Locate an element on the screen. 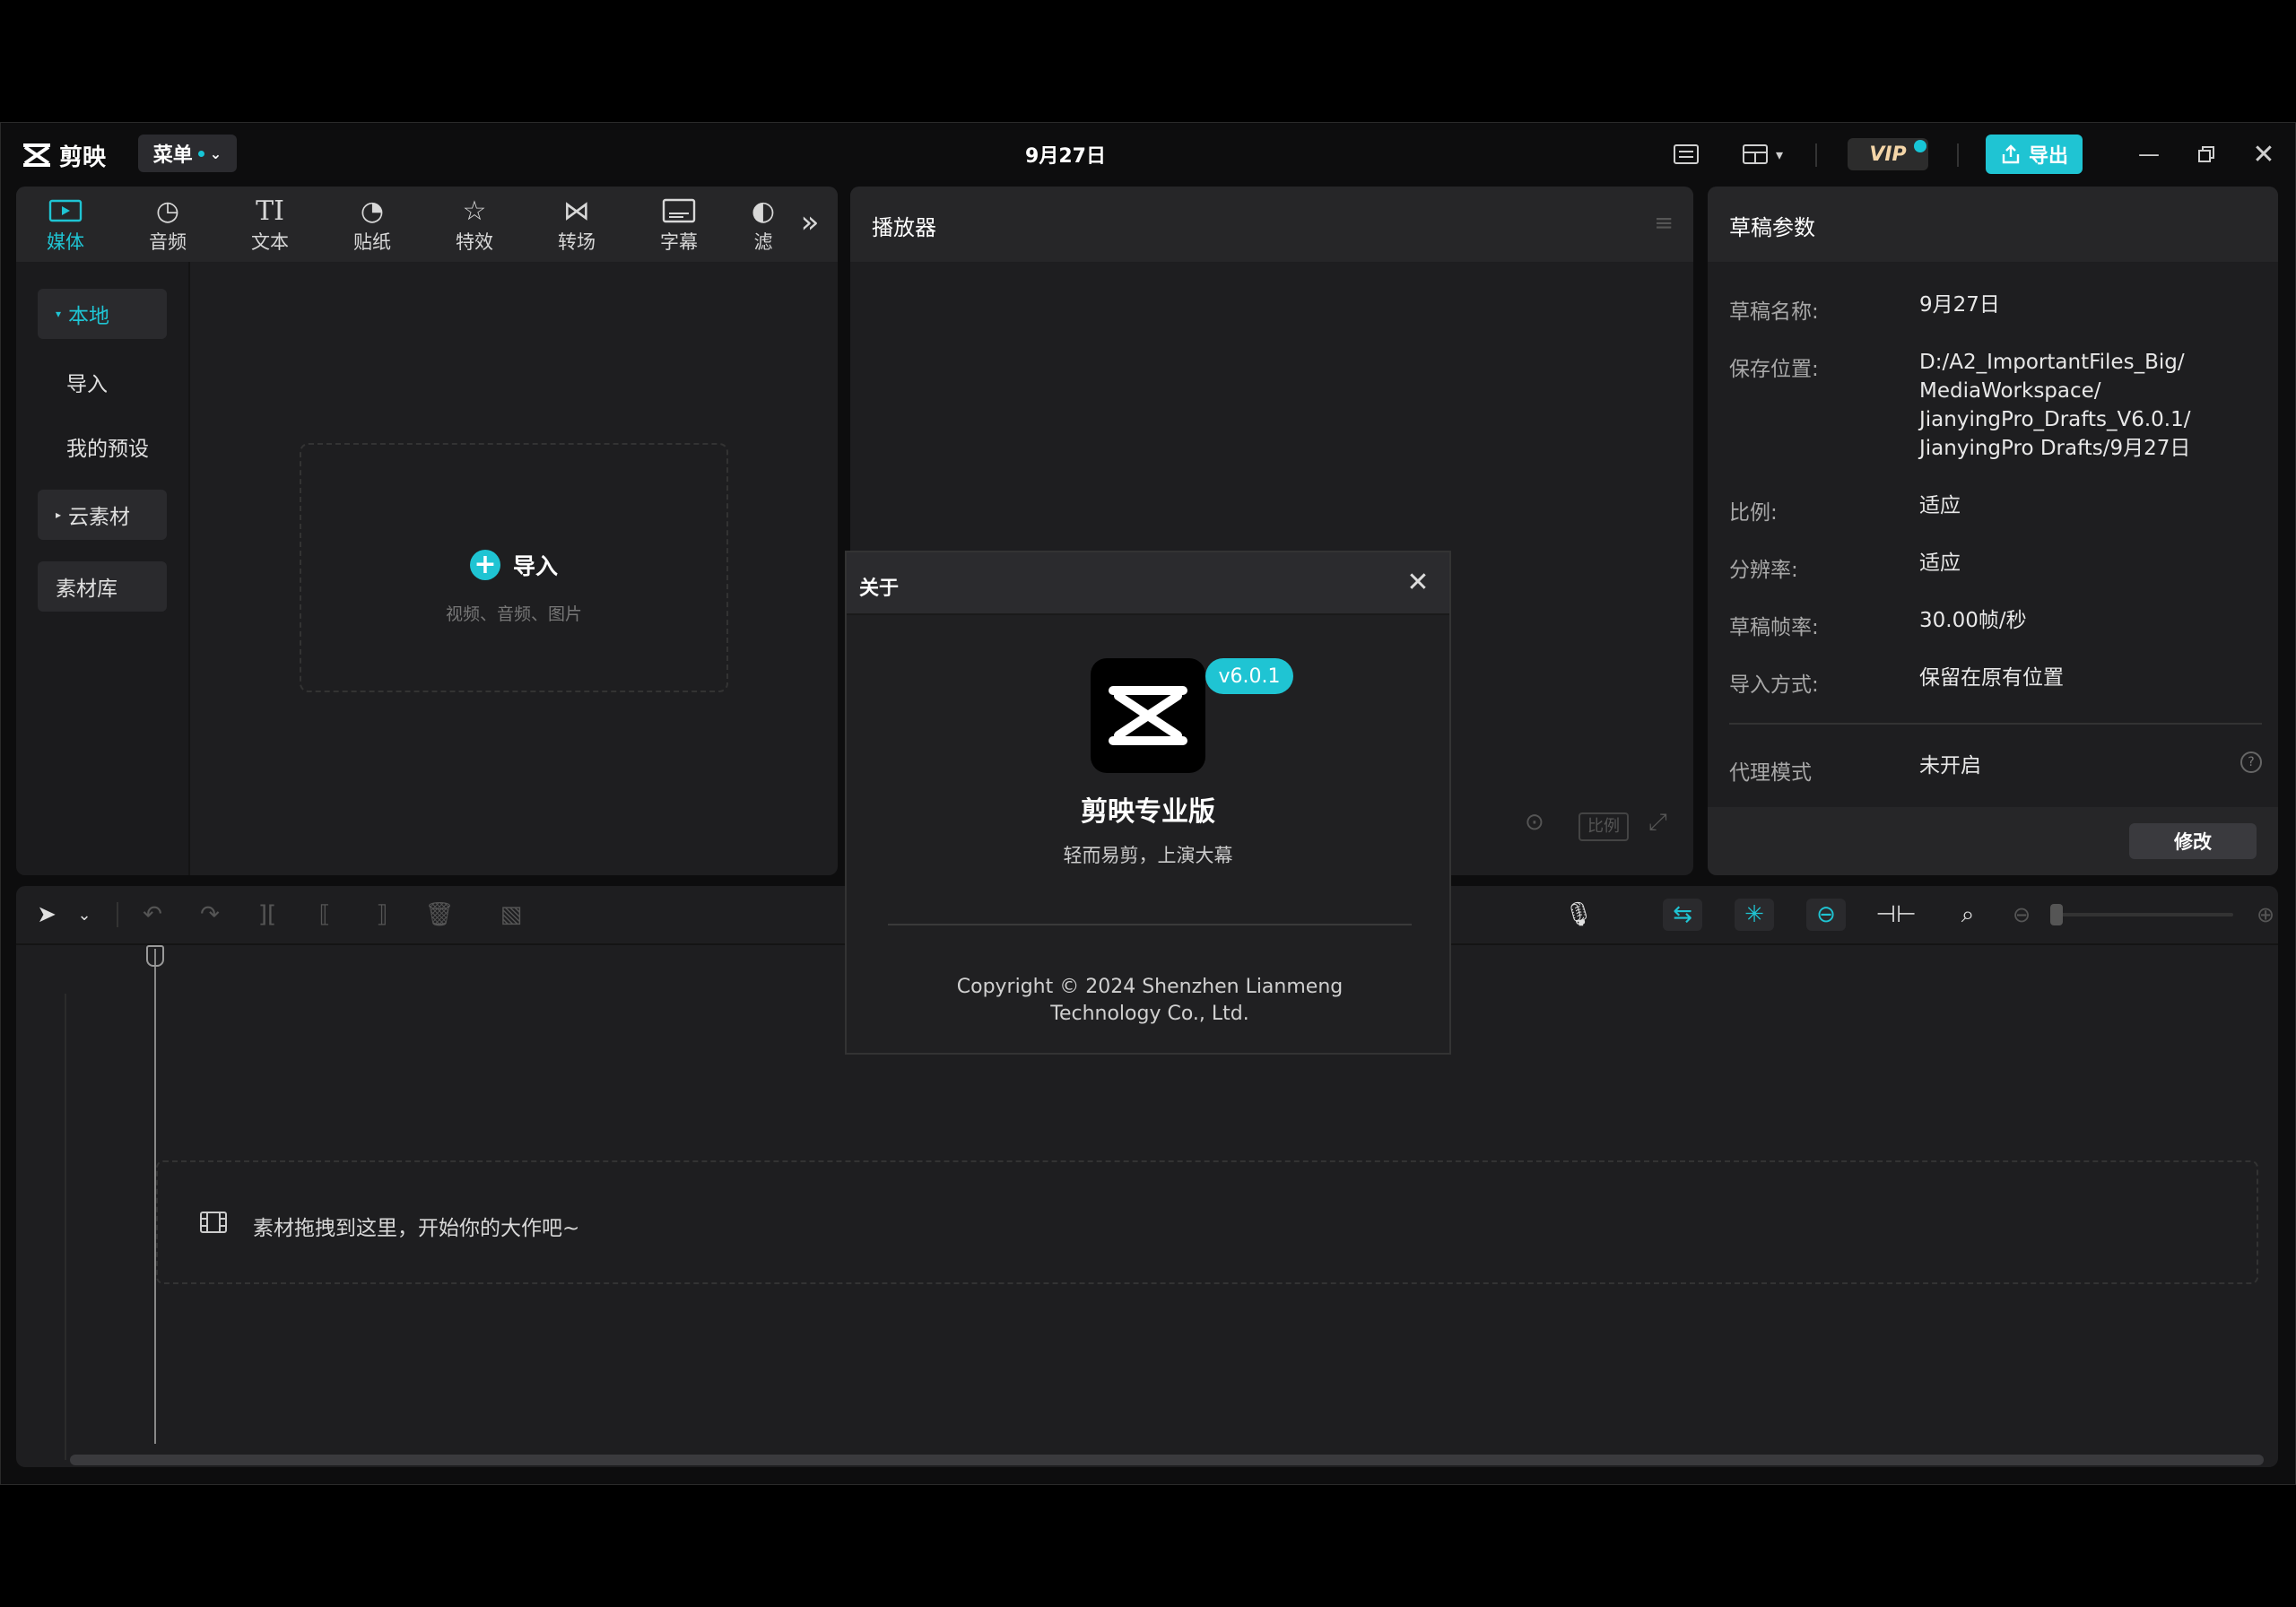 The image size is (2296, 1607). redo-icon: ↷ is located at coordinates (210, 915).